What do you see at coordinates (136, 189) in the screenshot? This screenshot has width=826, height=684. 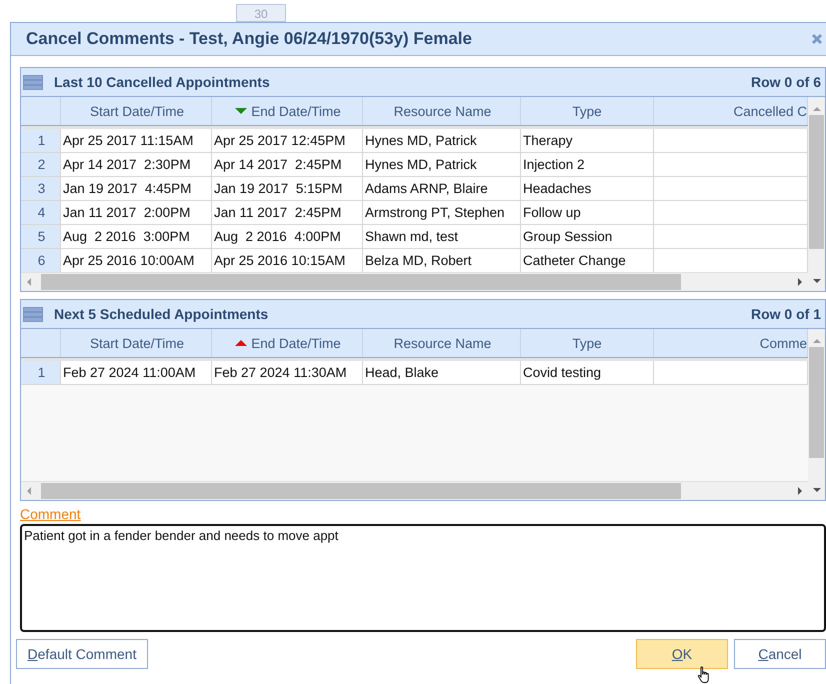 I see `table-cell: Jan 19 2017 4:45PM` at bounding box center [136, 189].